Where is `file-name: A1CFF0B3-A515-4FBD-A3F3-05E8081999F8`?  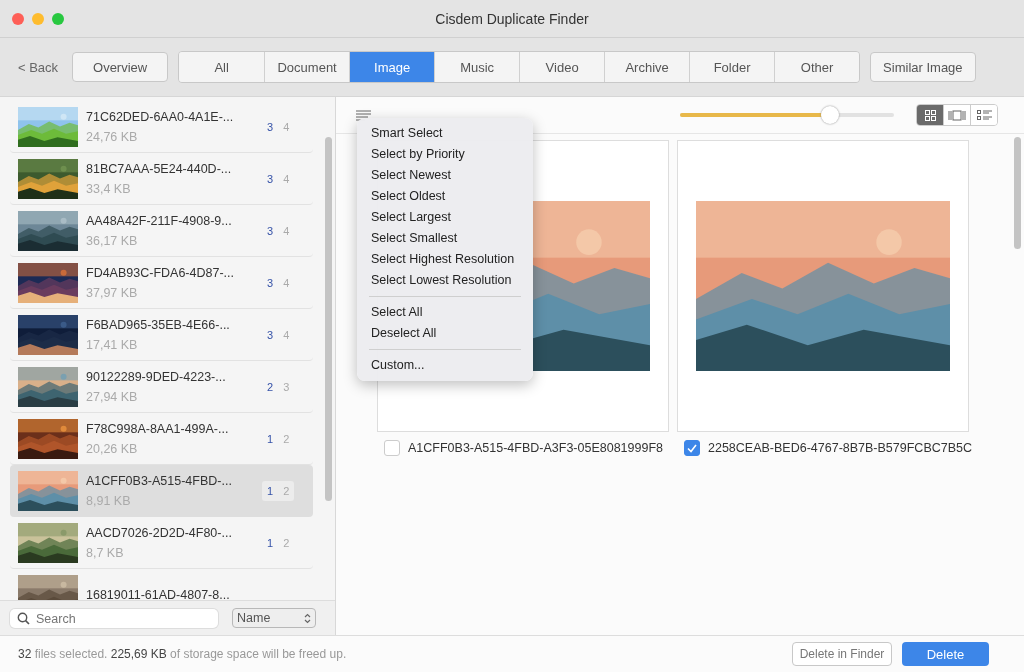
file-name: A1CFF0B3-A515-4FBD-A3F3-05E8081999F8 is located at coordinates (535, 448).